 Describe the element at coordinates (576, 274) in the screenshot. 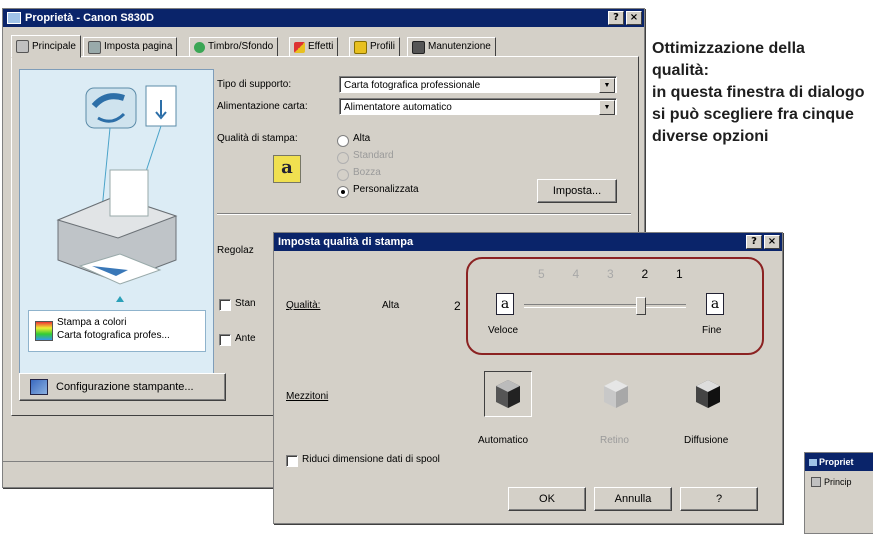

I see `slider-tick-label: 4` at that location.